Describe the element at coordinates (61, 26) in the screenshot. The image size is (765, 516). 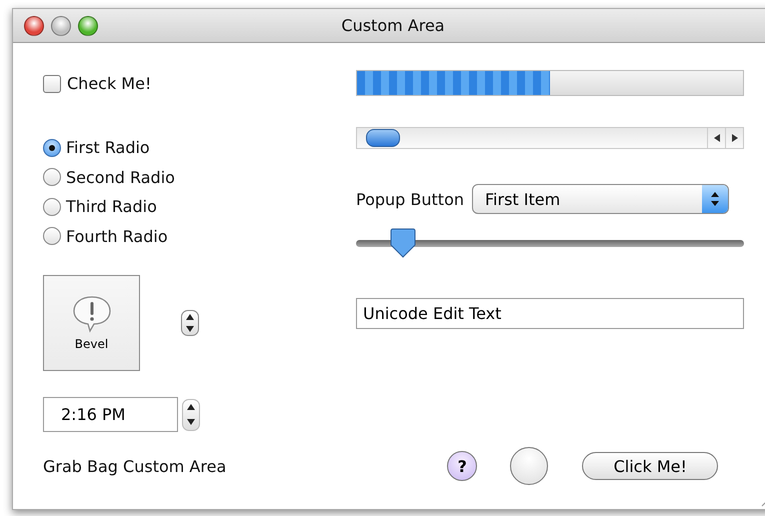
I see `minimize-button` at that location.